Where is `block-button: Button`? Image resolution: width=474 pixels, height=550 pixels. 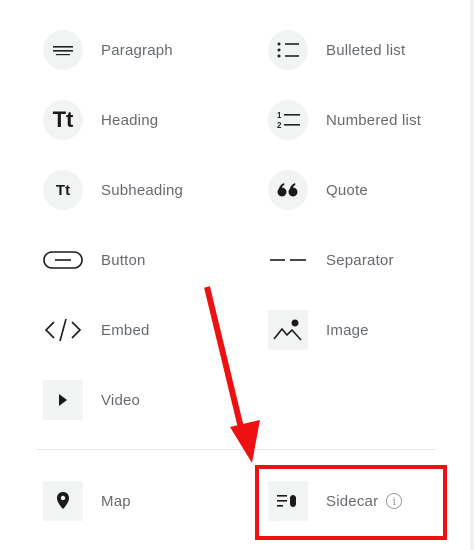
block-button: Button is located at coordinates (148, 260).